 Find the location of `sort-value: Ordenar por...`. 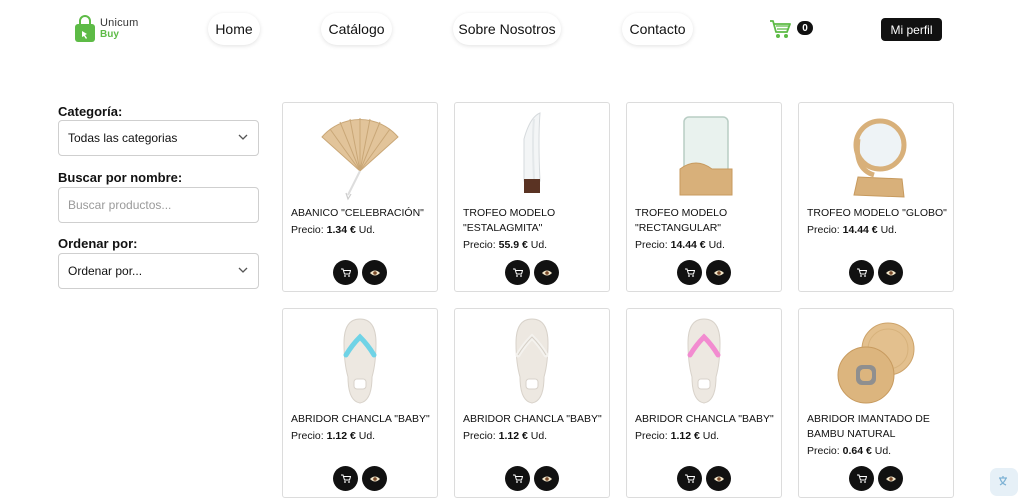

sort-value: Ordenar por... is located at coordinates (105, 271).